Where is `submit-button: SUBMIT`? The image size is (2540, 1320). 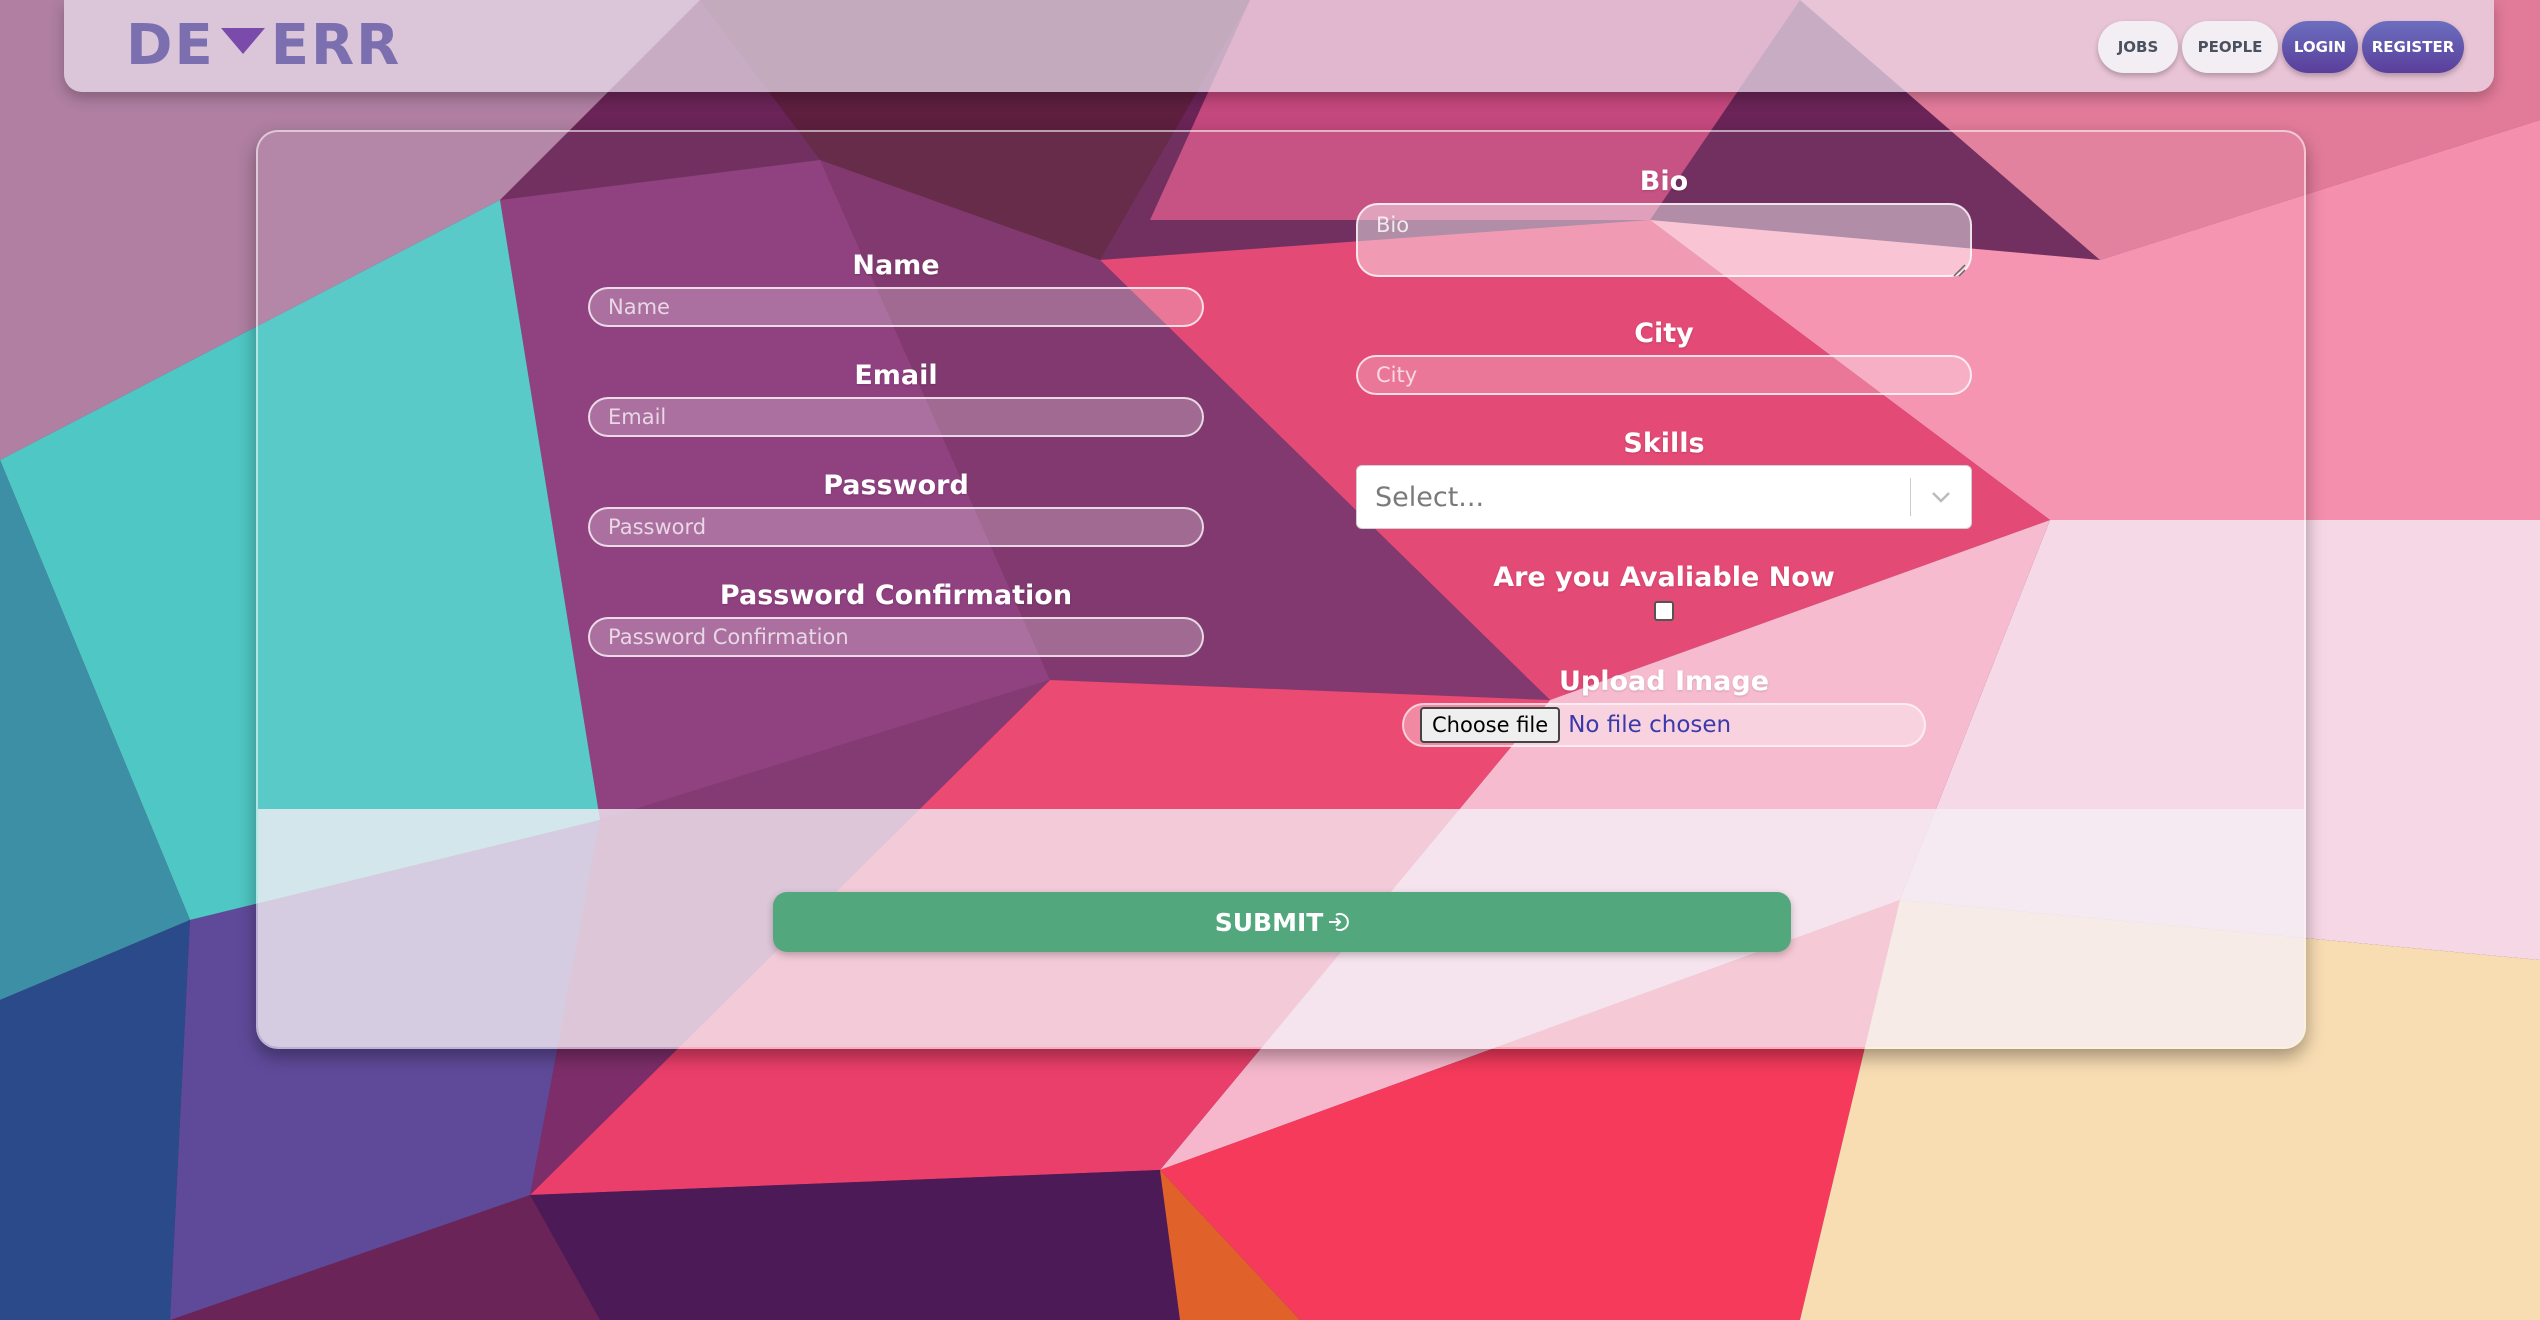
submit-button: SUBMIT is located at coordinates (1282, 922).